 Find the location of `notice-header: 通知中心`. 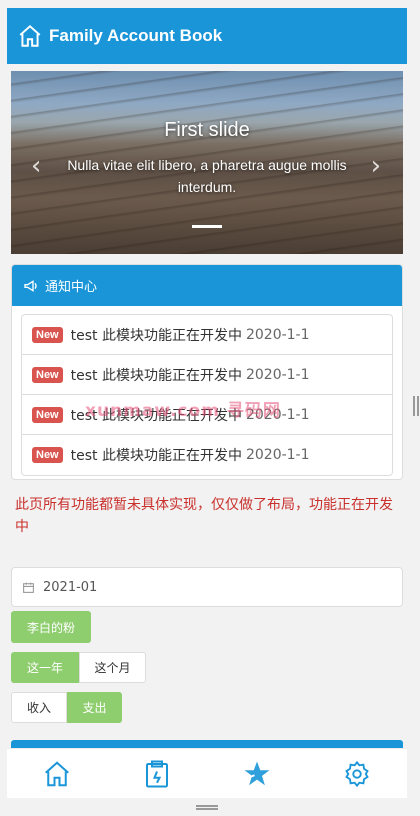

notice-header: 通知中心 is located at coordinates (207, 285).